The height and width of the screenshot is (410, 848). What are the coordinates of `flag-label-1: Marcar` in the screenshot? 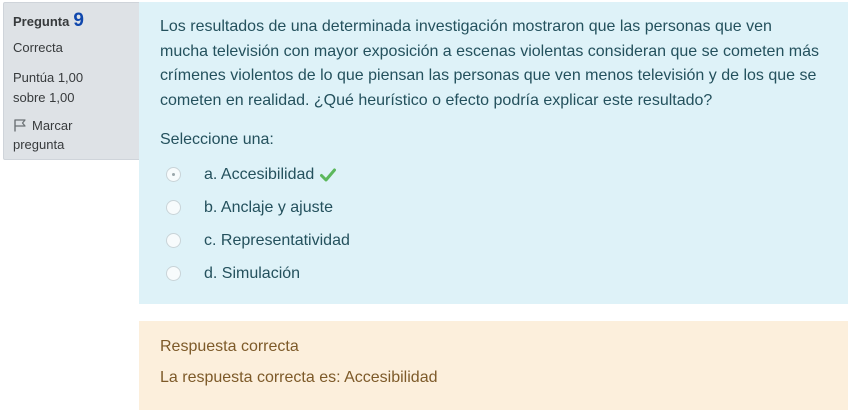 It's located at (52, 125).